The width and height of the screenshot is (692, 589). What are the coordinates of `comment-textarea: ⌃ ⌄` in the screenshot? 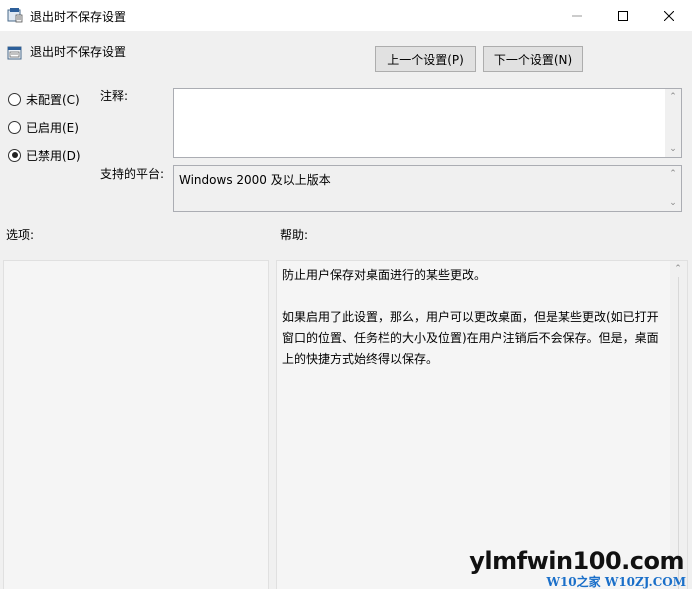 It's located at (427, 123).